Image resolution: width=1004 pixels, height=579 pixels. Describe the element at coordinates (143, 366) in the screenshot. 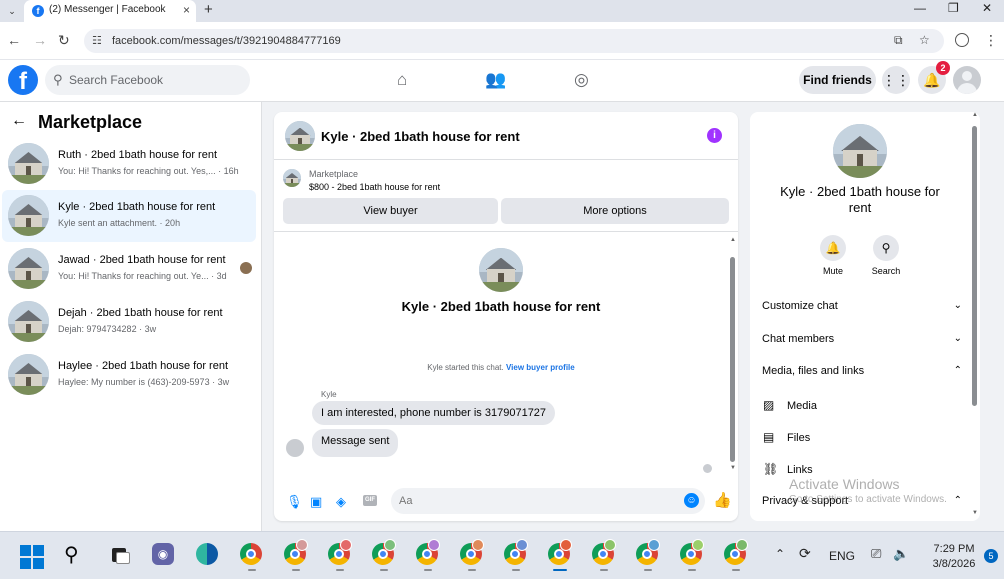

I see `conversation-name: Haylee · 2bed 1bath house for rent` at that location.